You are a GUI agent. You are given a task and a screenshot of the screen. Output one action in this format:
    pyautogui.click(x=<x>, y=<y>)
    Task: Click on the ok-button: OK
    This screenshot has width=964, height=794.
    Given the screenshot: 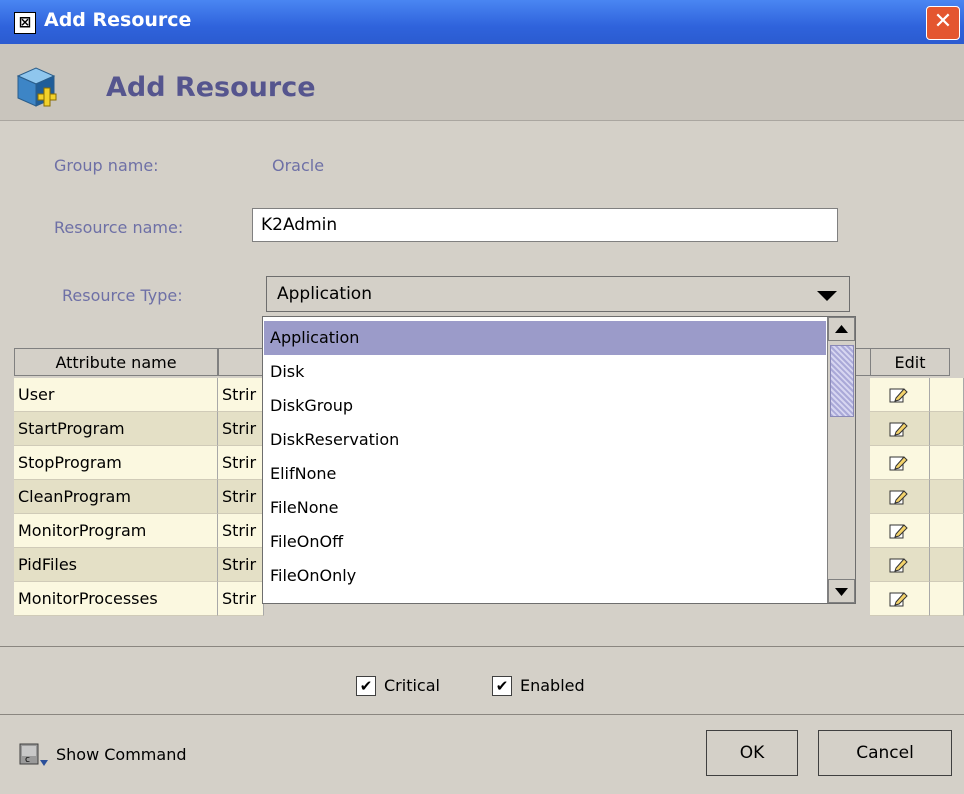 What is the action you would take?
    pyautogui.click(x=752, y=753)
    